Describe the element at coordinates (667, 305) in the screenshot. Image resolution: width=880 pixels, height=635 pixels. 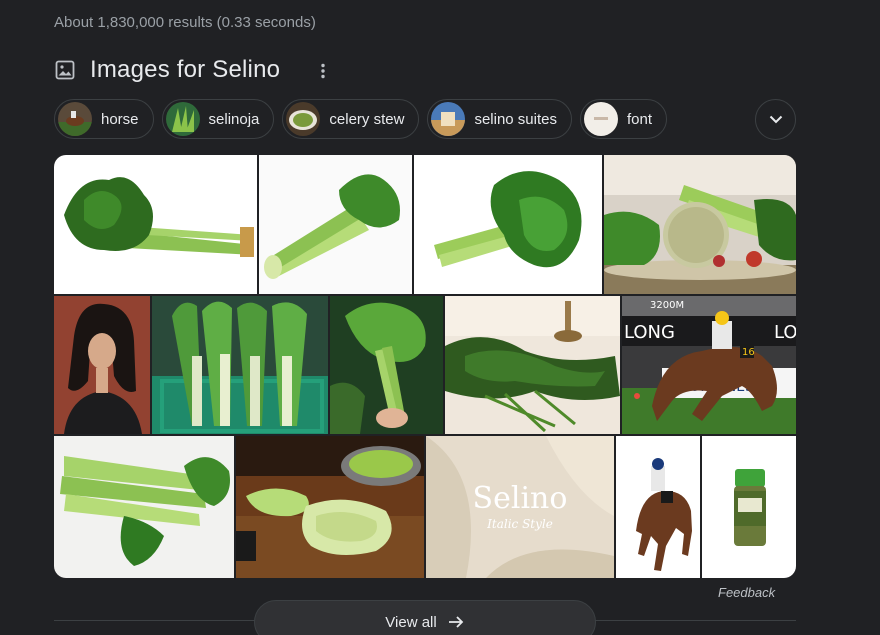
I see `sign-top-text: 3200M` at that location.